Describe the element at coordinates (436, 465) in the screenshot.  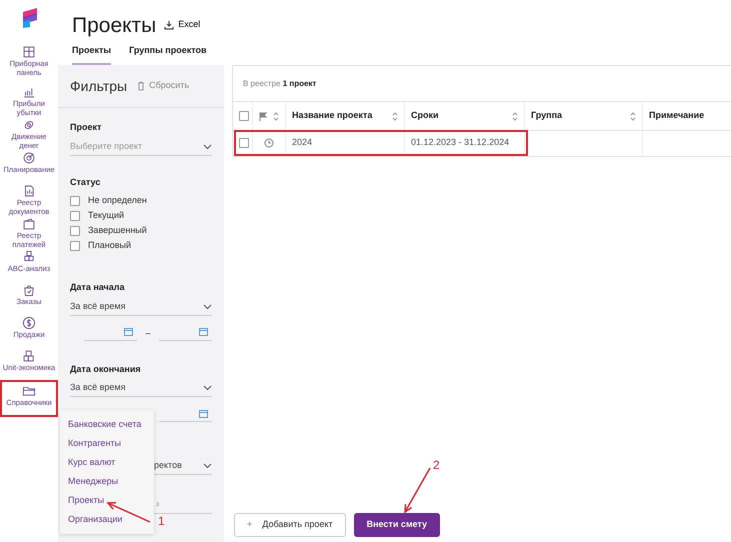
I see `annotation-number: 2` at that location.